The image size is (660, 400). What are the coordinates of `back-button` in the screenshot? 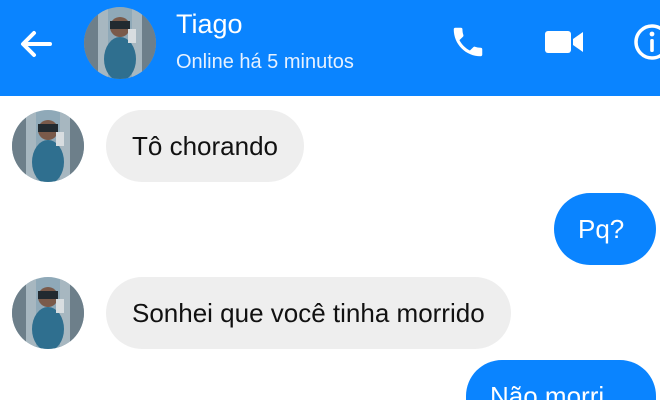 It's located at (36, 44).